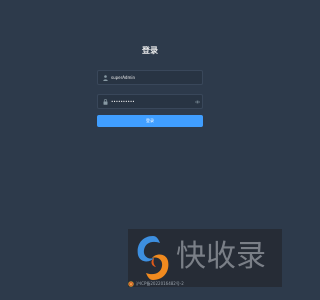  I want to click on page-title: 登录, so click(150, 50).